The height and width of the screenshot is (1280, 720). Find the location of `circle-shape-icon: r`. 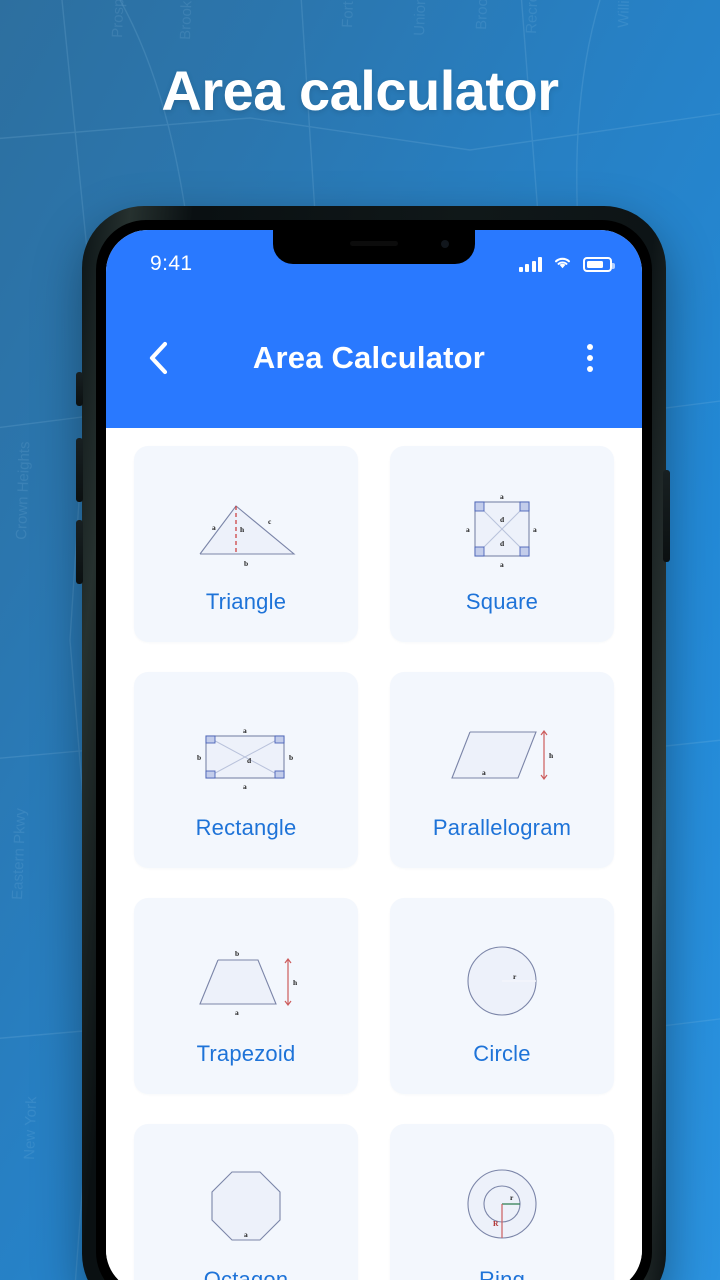

circle-shape-icon: r is located at coordinates (502, 981).